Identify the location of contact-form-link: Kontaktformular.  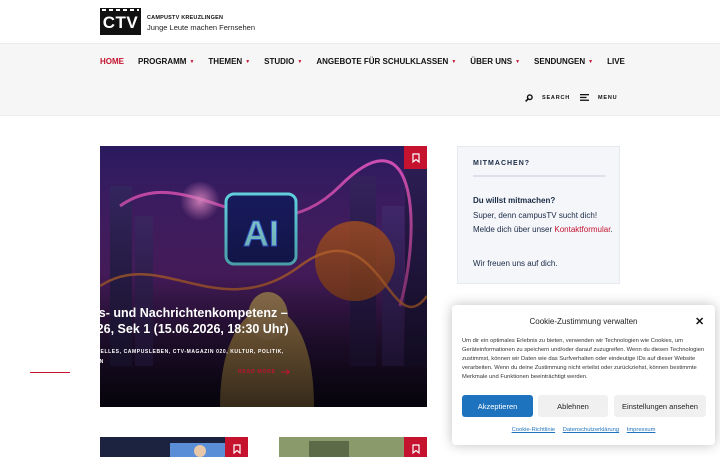
(582, 229).